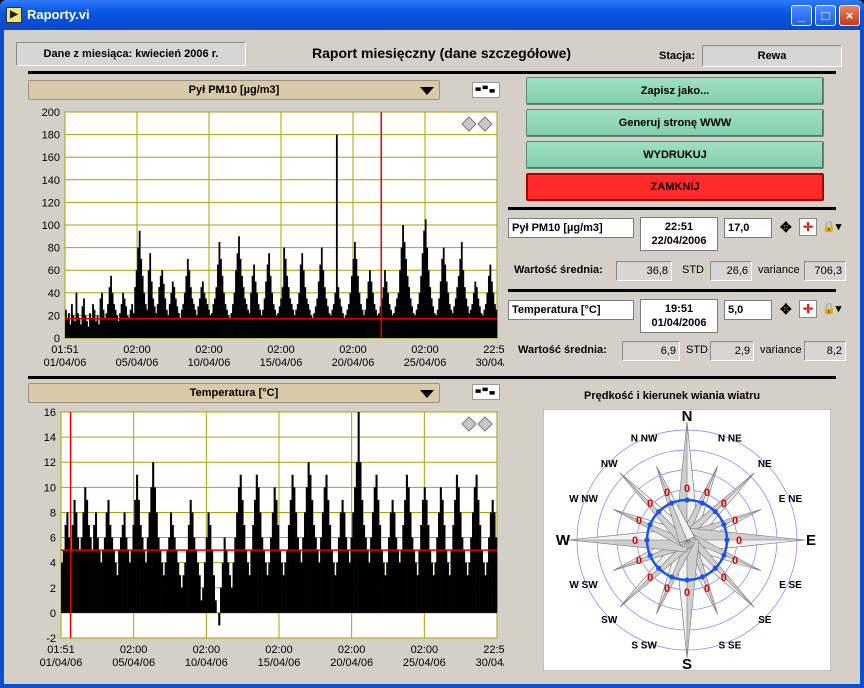 The image size is (864, 688). I want to click on cursor2-name: Temperatura [°C], so click(571, 310).